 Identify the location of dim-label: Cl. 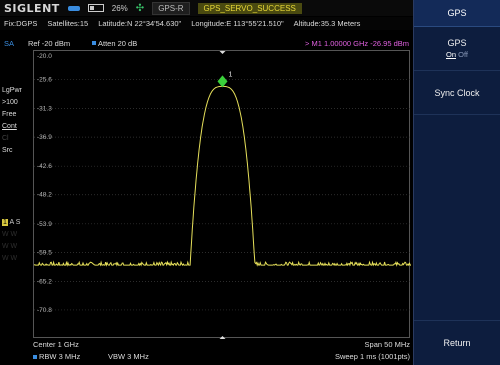
(5, 138).